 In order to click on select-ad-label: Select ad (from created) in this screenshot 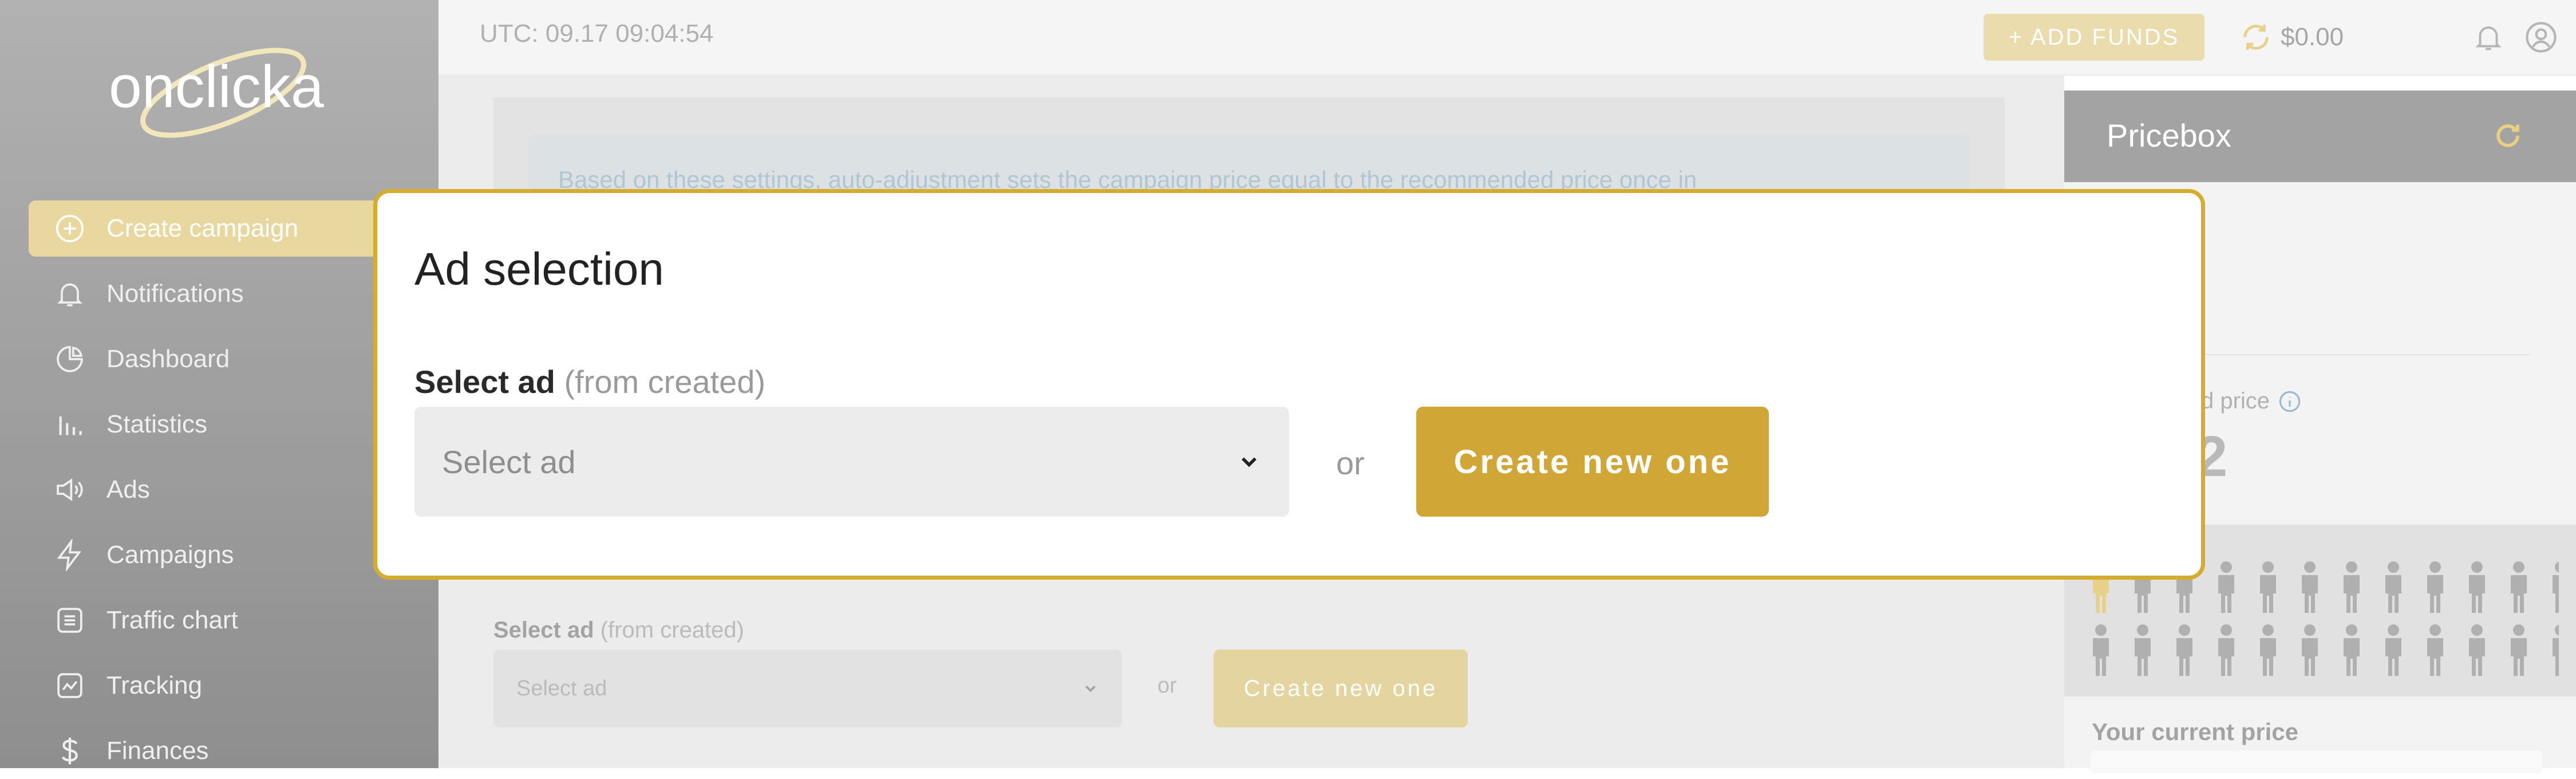, I will do `click(589, 381)`.